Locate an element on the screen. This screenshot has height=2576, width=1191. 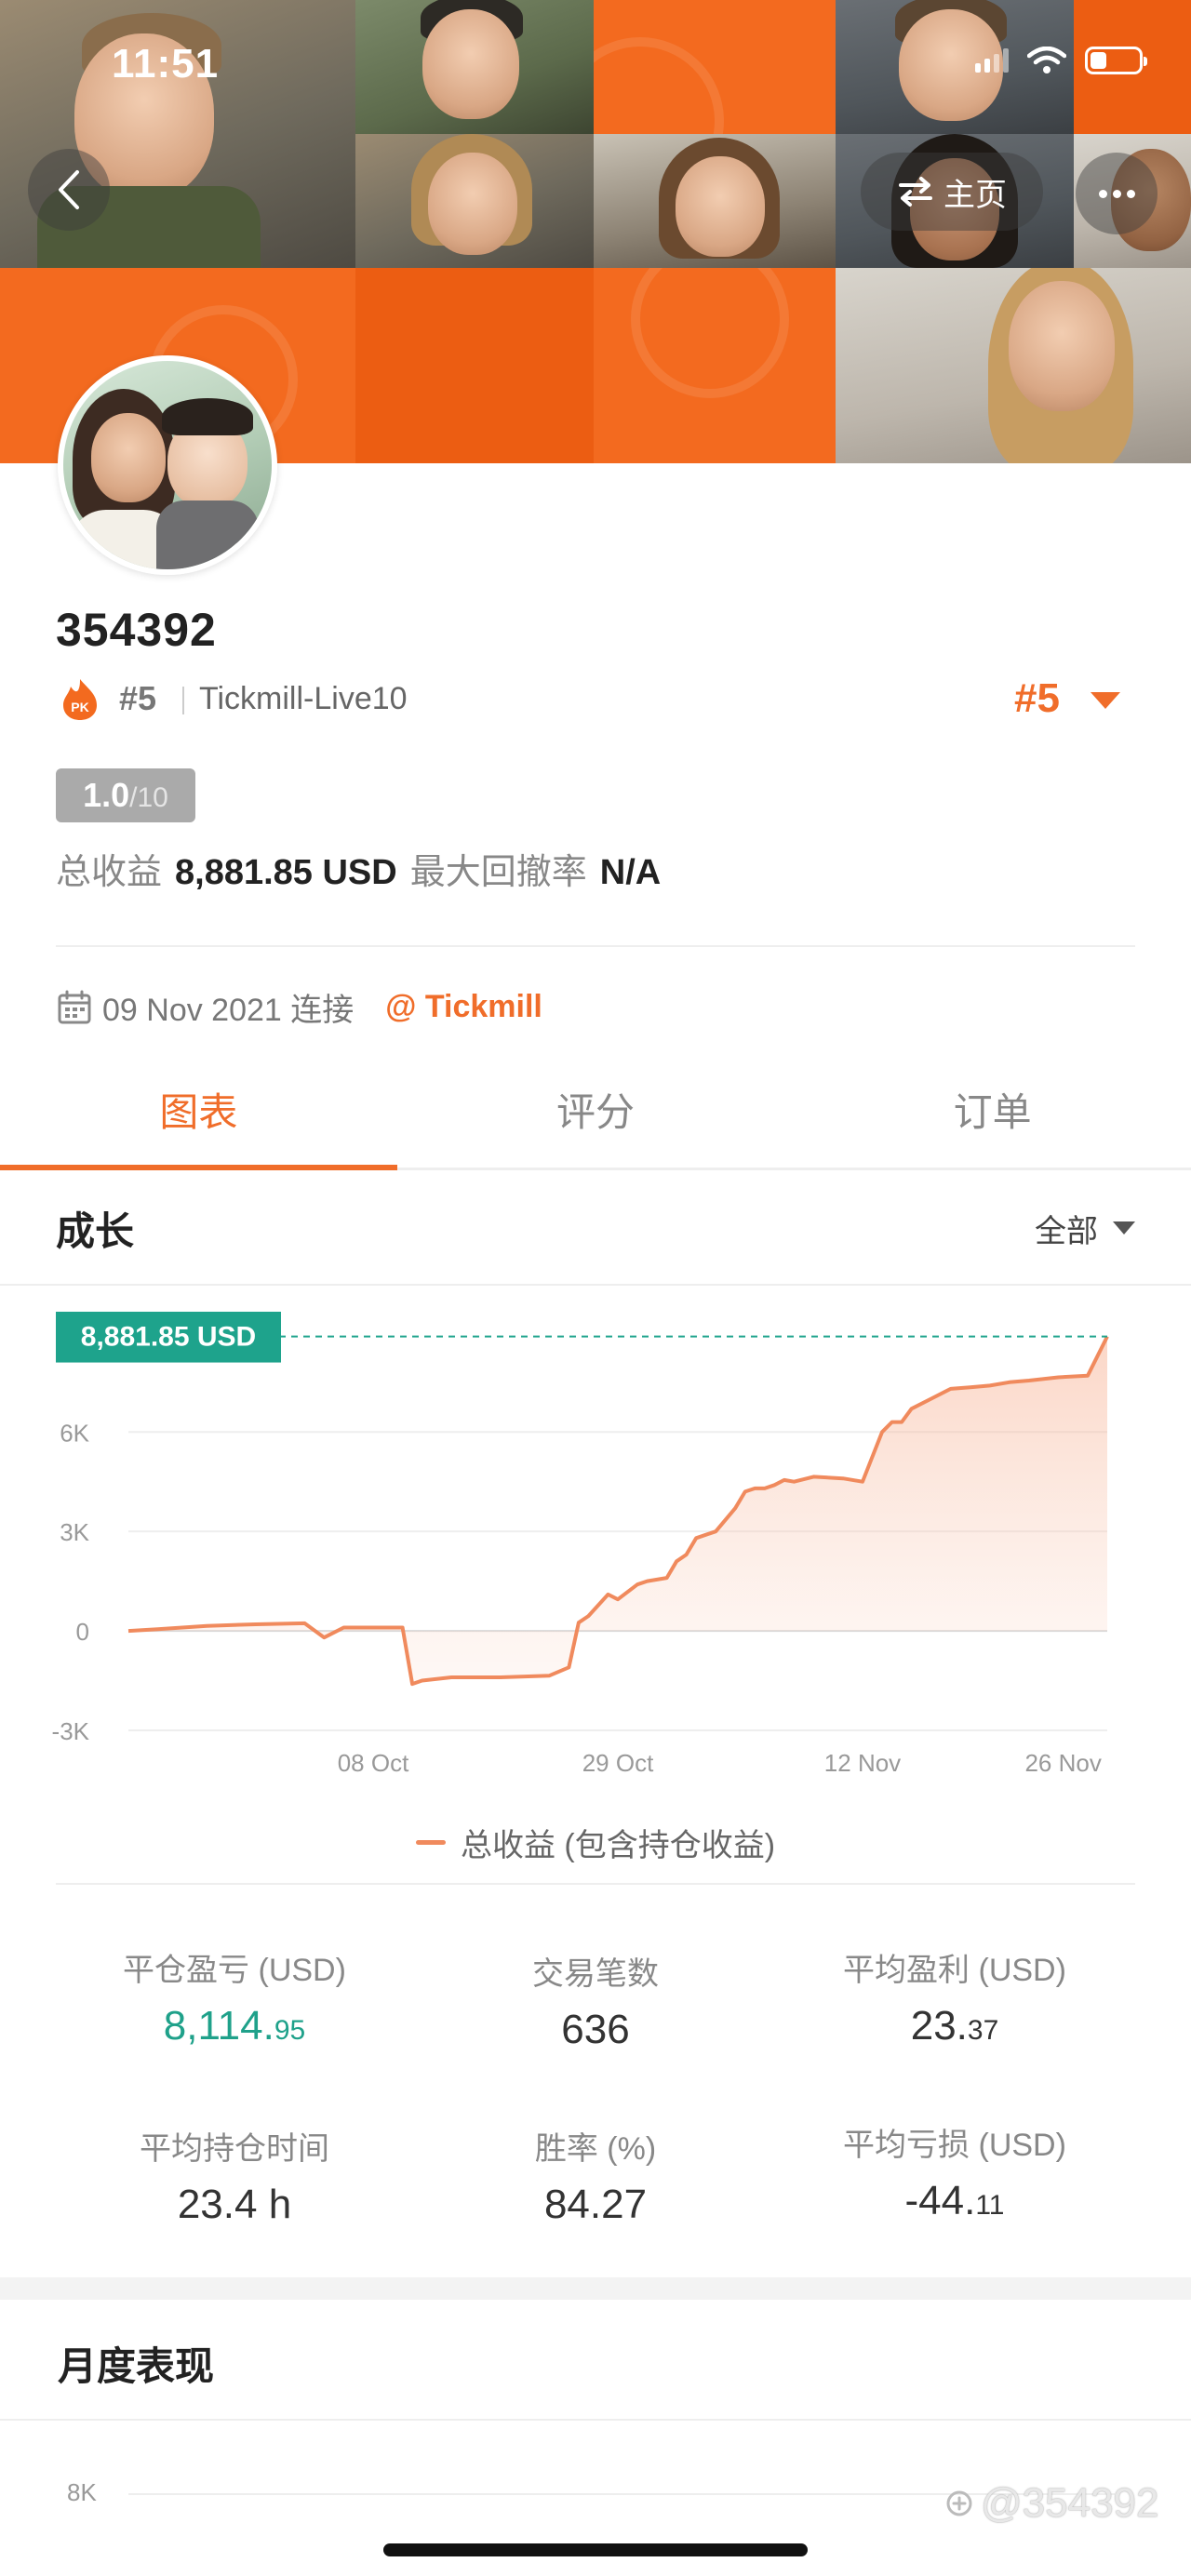
home-button: 主页 is located at coordinates (952, 192).